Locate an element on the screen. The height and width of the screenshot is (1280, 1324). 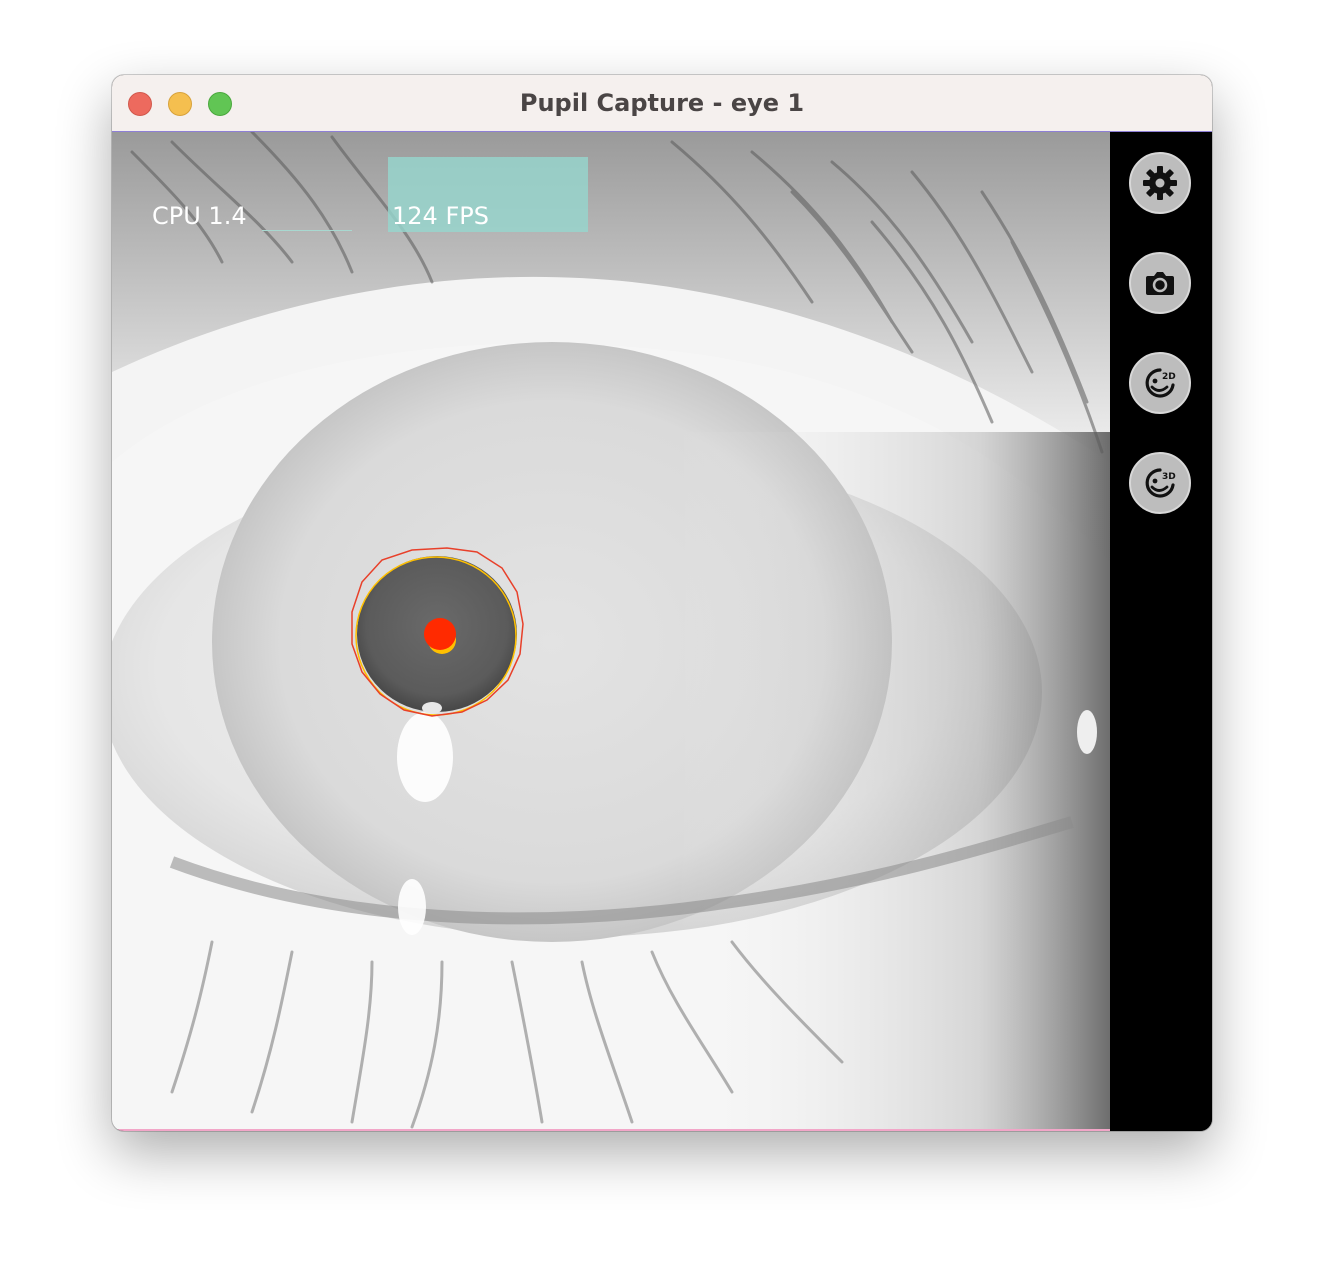
settings-button is located at coordinates (1160, 183).